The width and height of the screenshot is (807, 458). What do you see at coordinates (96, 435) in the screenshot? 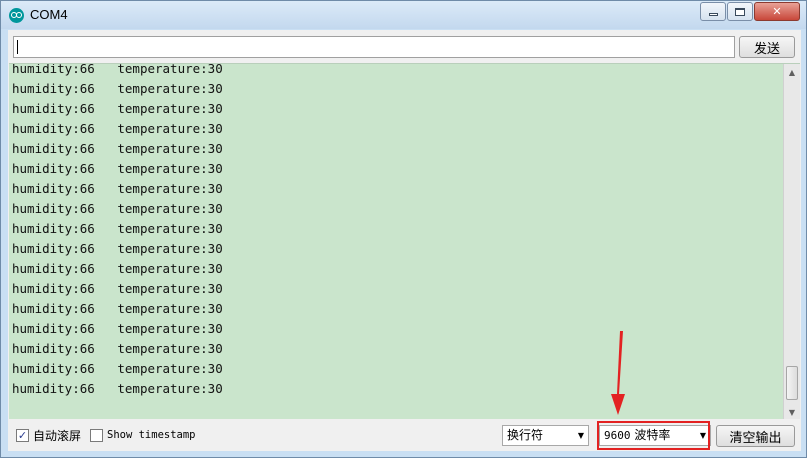
I see `show-timestamp-checkbox` at bounding box center [96, 435].